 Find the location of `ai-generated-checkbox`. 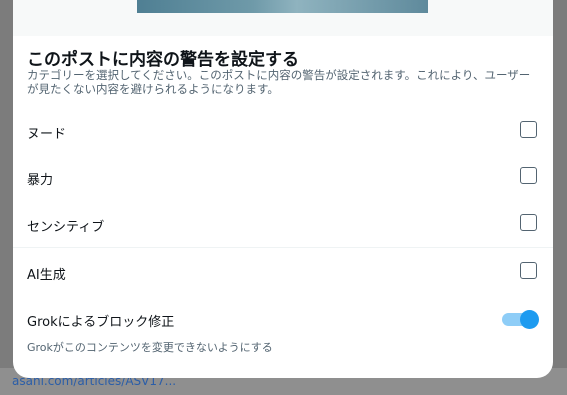

ai-generated-checkbox is located at coordinates (528, 270).